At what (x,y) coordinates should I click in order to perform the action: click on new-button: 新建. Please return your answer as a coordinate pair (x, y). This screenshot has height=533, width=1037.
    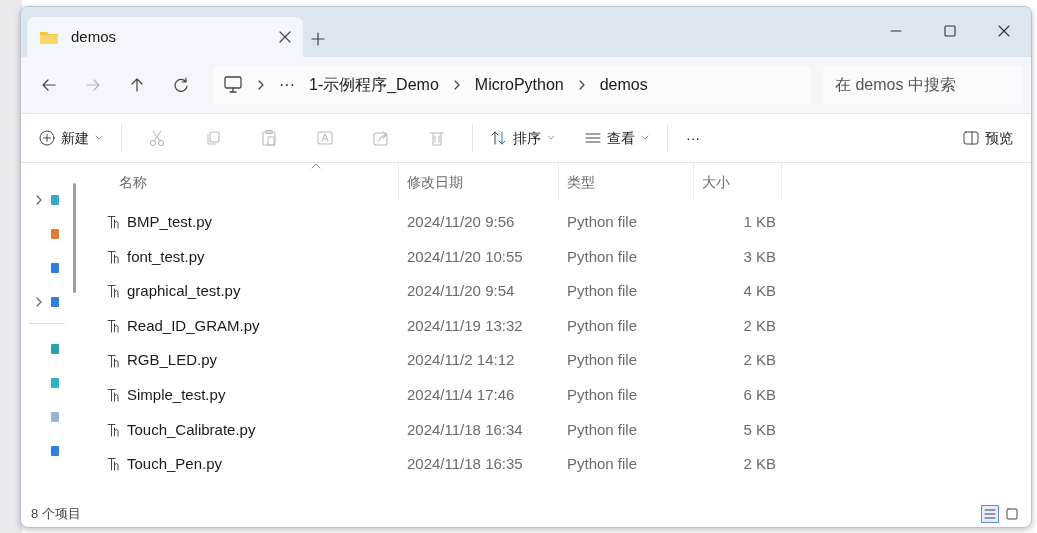
    Looking at the image, I should click on (71, 138).